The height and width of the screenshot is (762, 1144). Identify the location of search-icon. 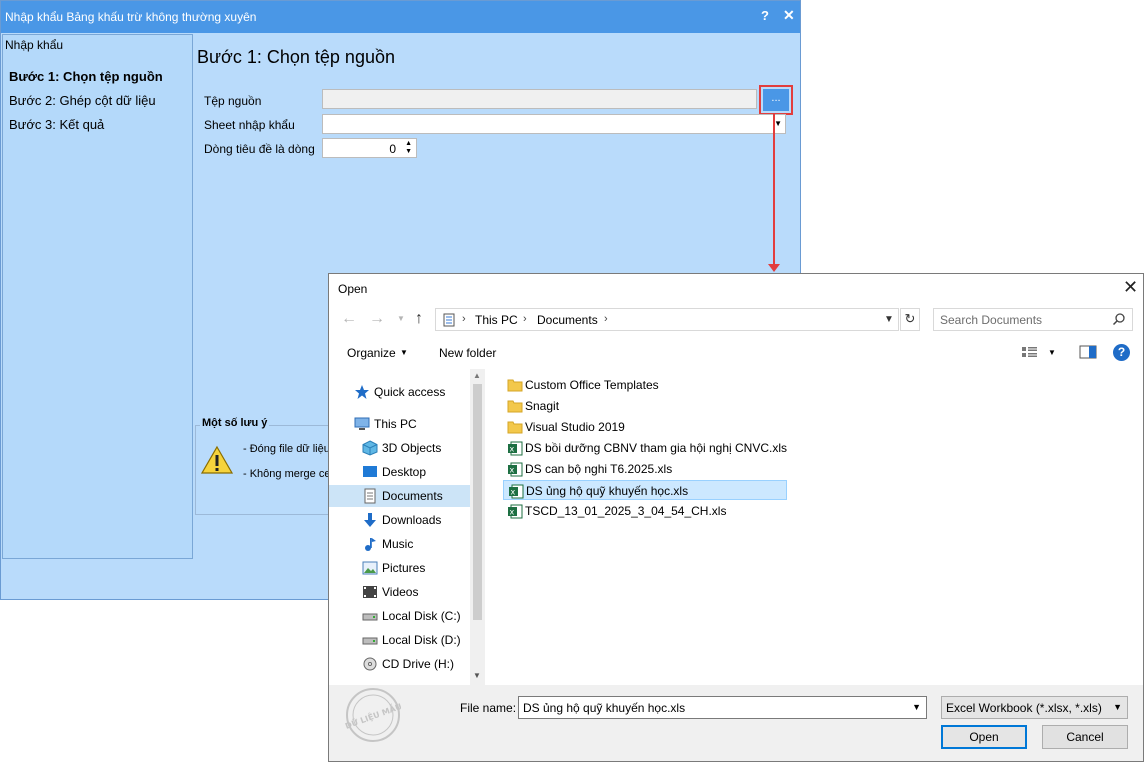
(1119, 319).